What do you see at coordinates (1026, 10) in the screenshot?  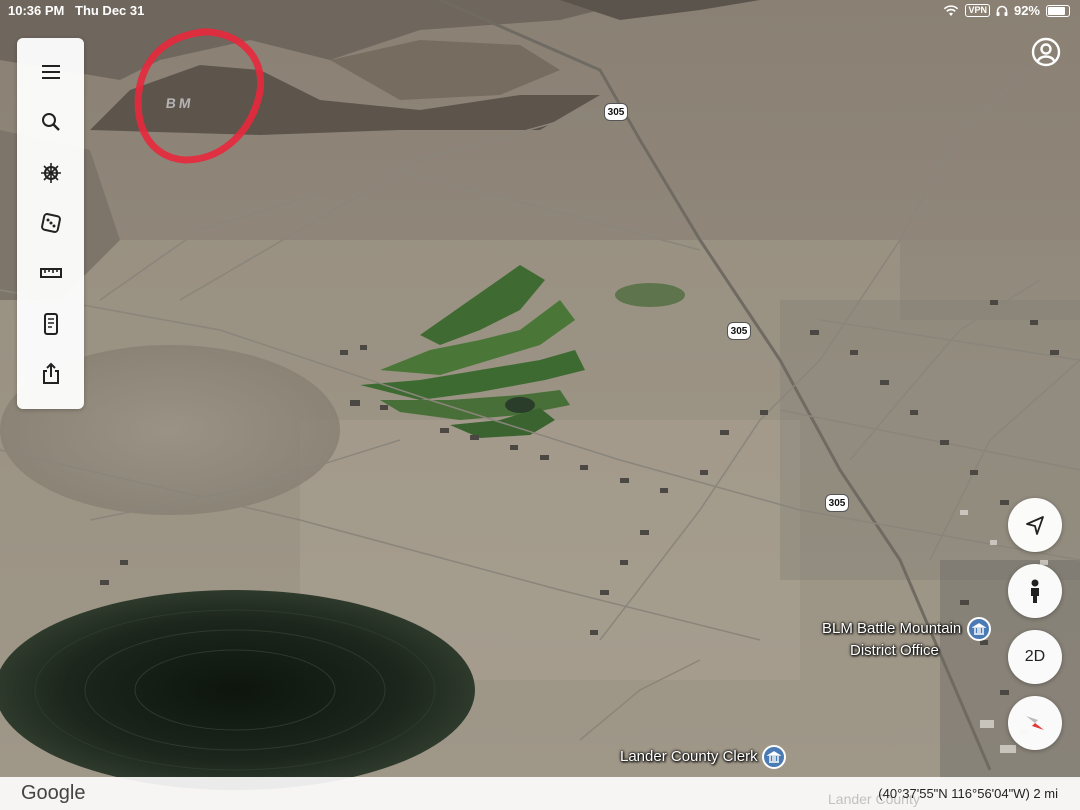 I see `battery-percent: 92%` at bounding box center [1026, 10].